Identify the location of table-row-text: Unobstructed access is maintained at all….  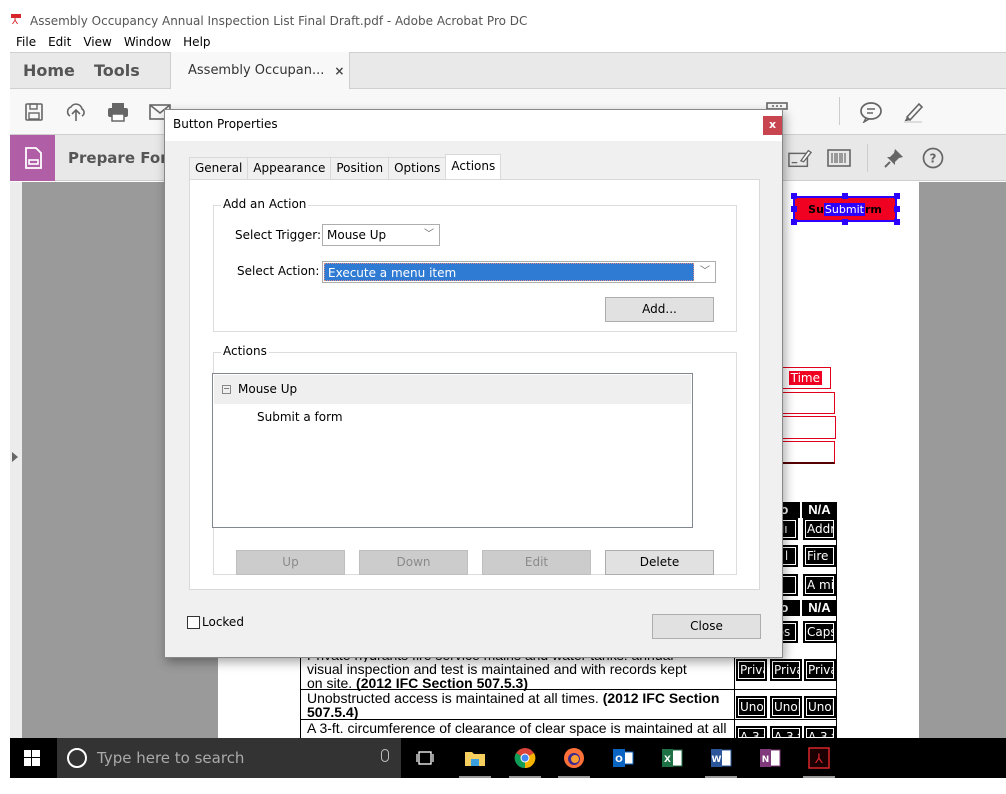
(513, 698).